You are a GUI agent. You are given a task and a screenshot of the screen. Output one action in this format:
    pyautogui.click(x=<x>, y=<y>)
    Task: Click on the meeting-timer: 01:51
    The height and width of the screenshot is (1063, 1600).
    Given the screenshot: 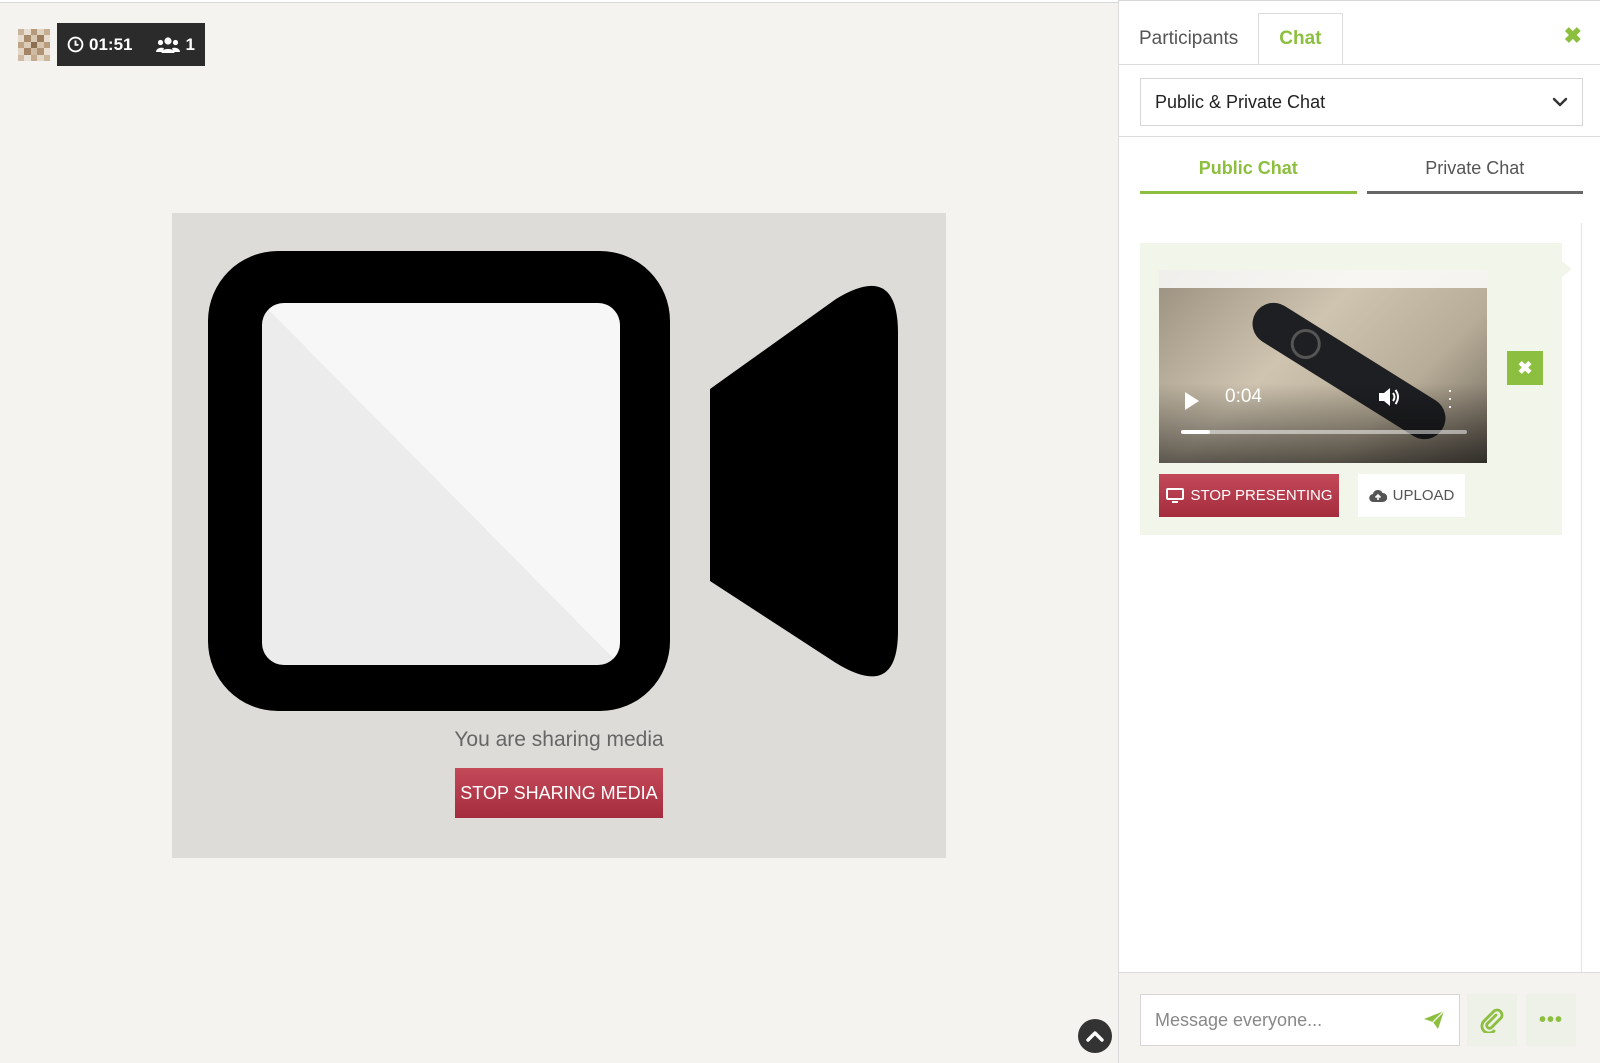 What is the action you would take?
    pyautogui.click(x=111, y=44)
    